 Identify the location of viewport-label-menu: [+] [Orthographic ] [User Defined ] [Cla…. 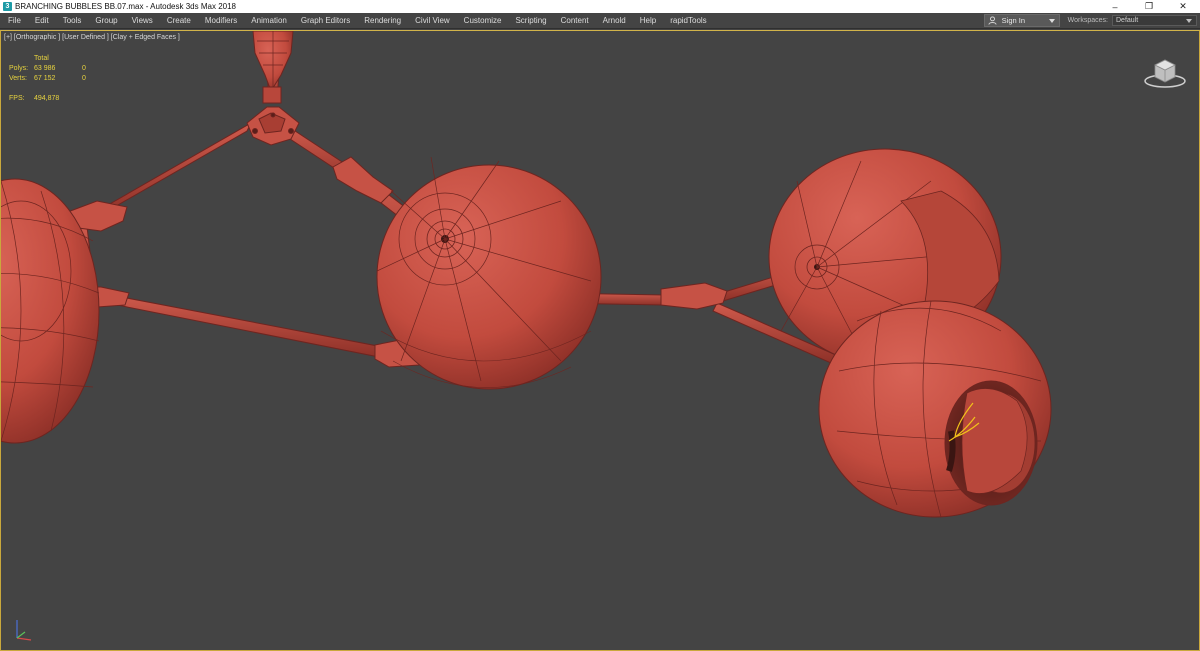
(92, 37).